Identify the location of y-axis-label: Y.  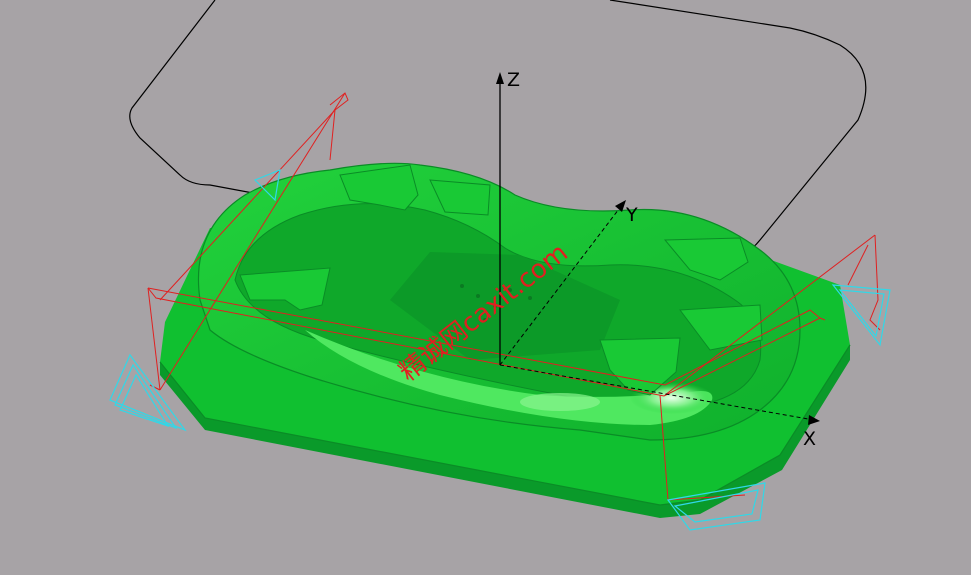
(631, 215).